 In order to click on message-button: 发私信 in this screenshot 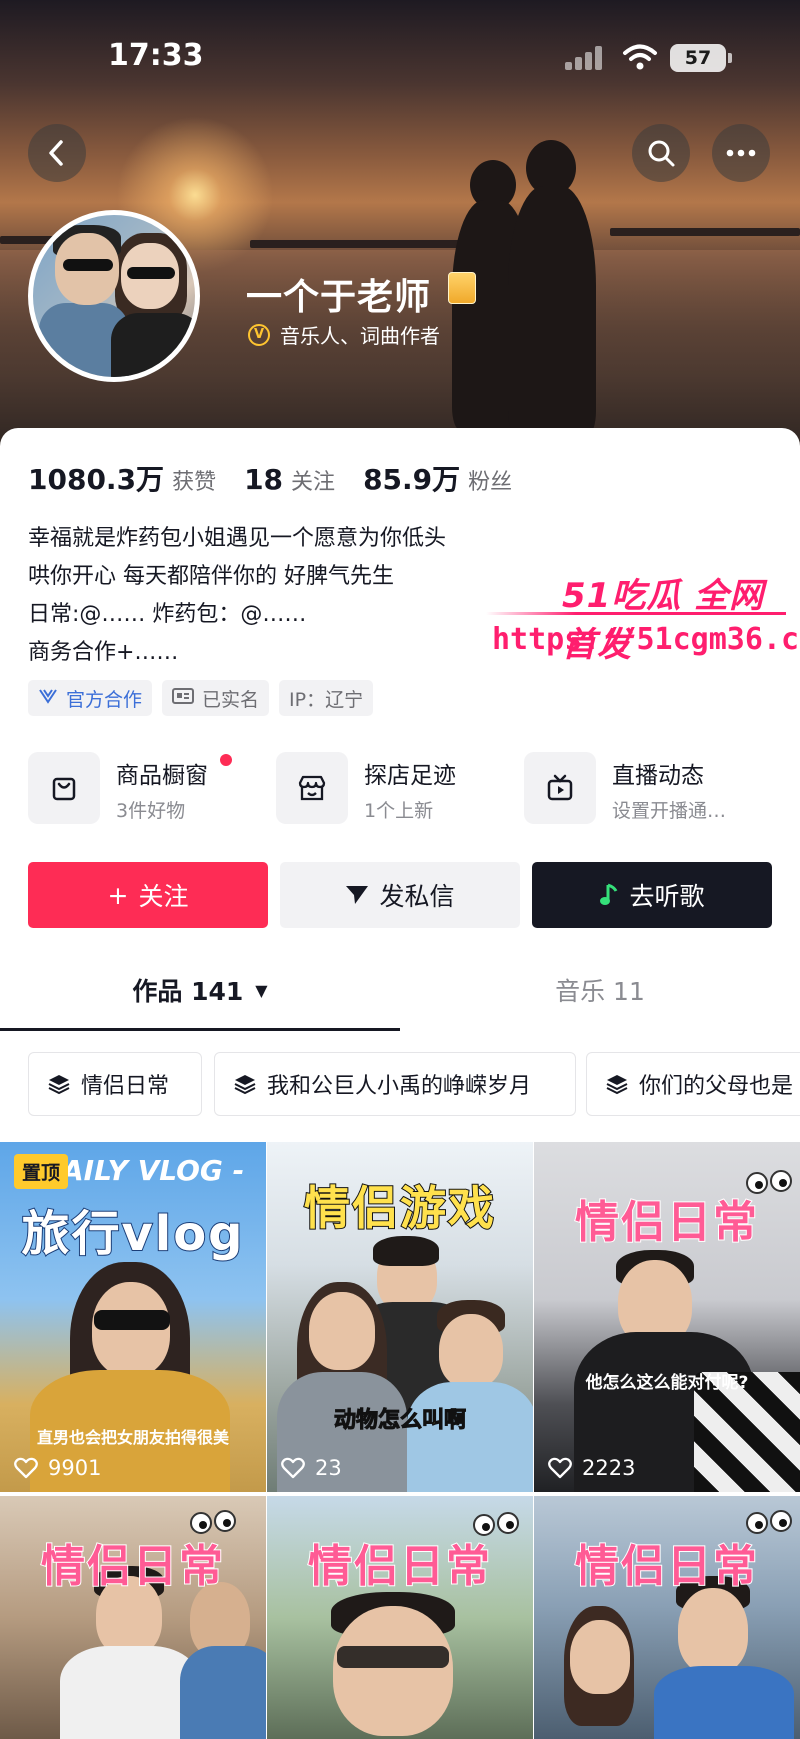, I will do `click(400, 895)`.